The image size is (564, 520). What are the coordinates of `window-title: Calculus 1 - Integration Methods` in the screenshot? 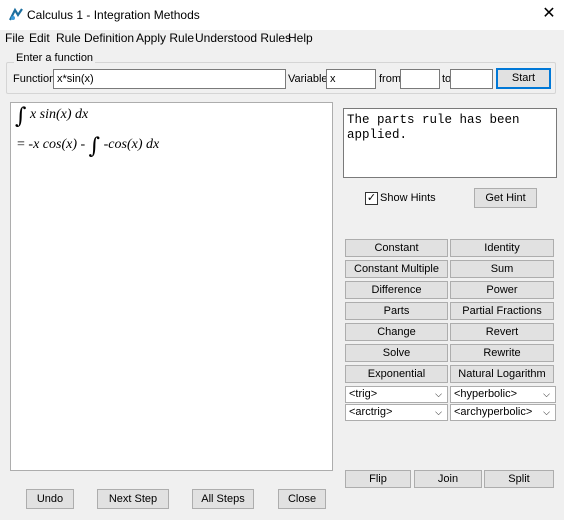 It's located at (113, 15).